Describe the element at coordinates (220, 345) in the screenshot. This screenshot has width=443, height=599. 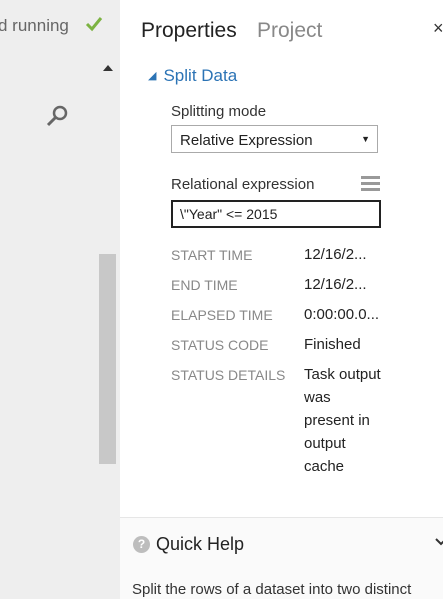
I see `status-code-label: STATUS CODE` at that location.